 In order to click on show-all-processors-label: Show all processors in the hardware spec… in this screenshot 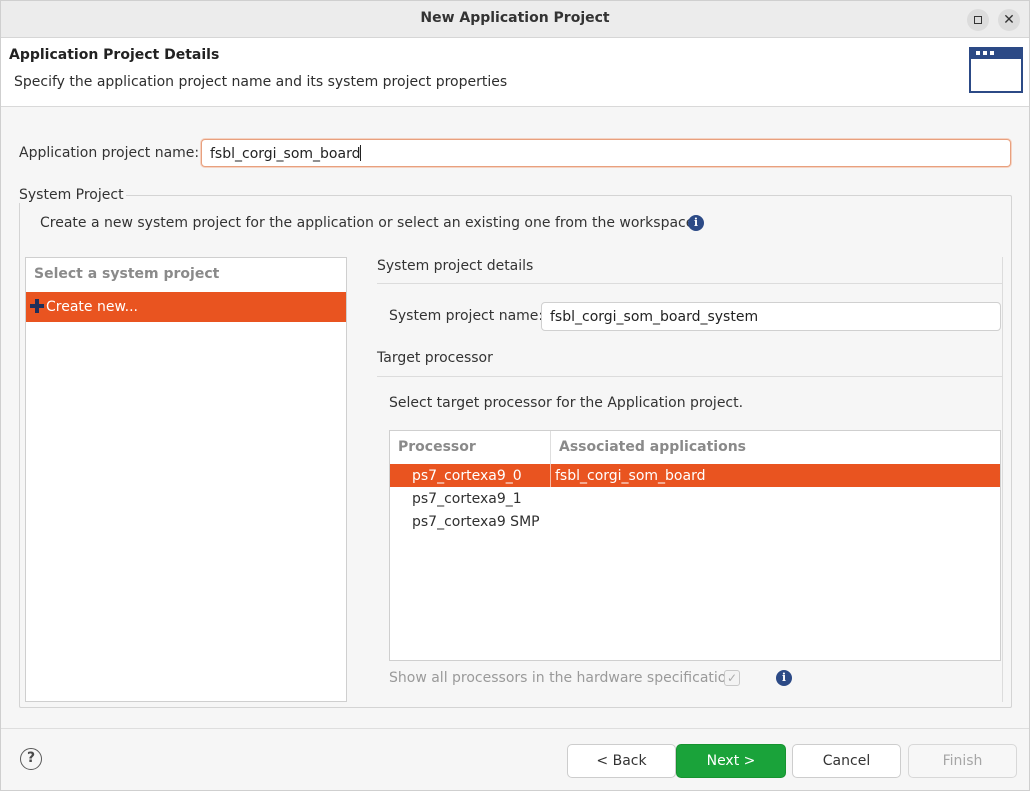, I will do `click(562, 678)`.